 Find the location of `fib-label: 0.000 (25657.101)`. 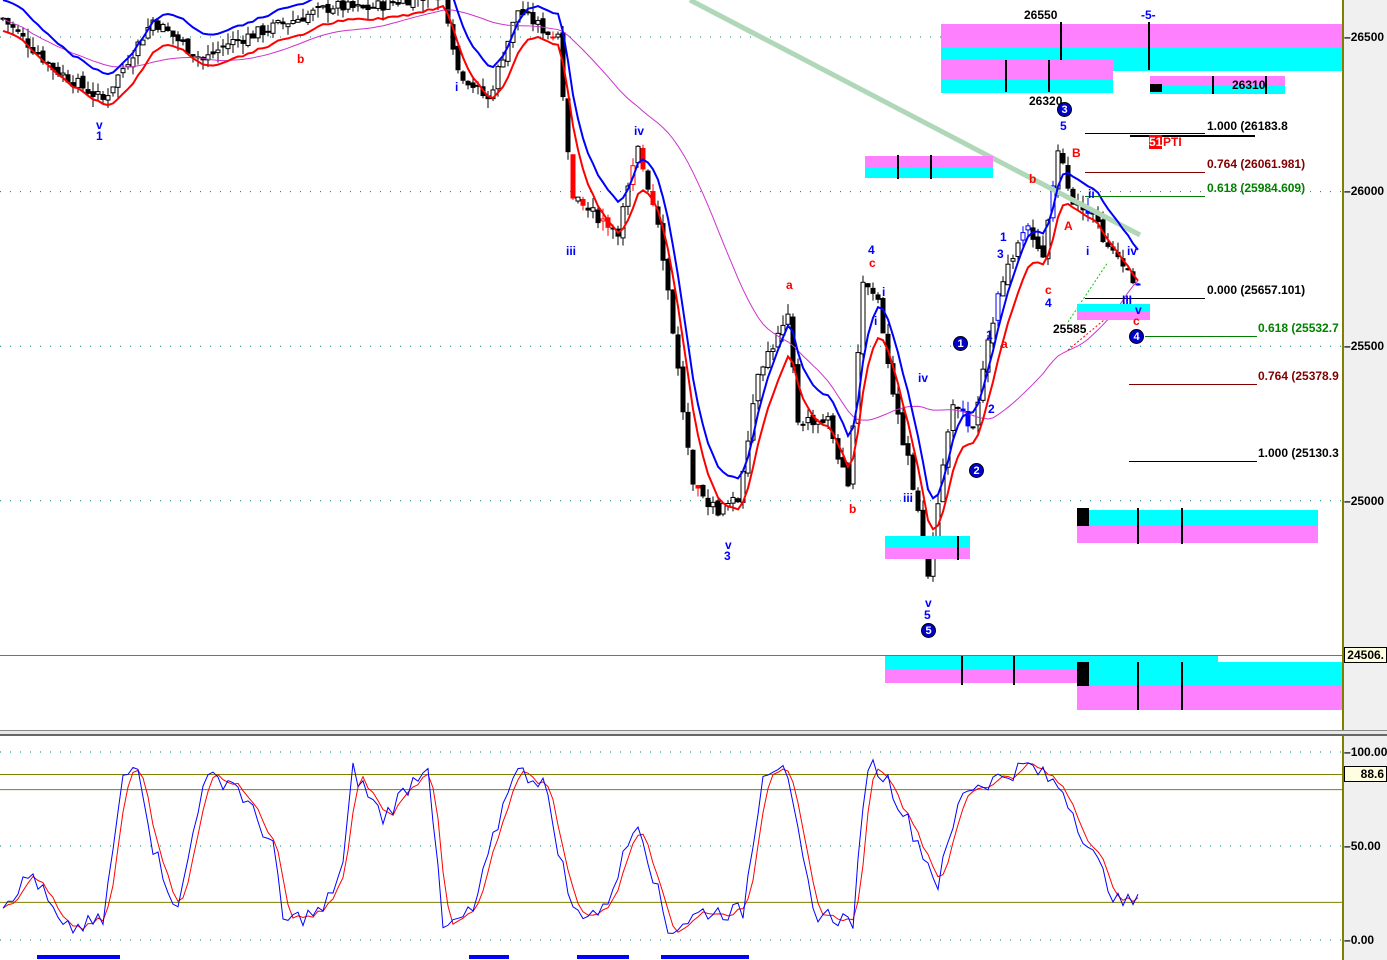

fib-label: 0.000 (25657.101) is located at coordinates (1256, 290).